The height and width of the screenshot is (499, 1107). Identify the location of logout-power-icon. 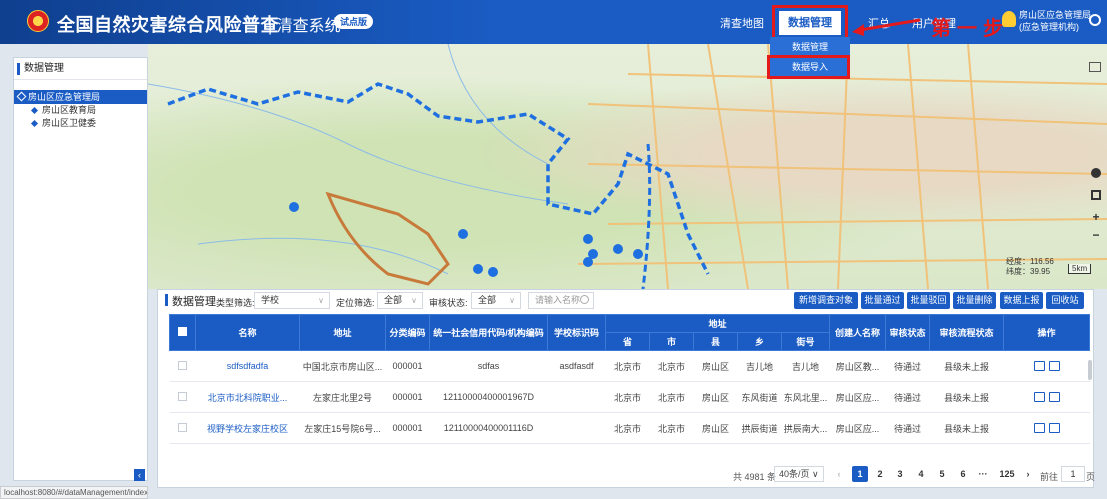
(1095, 20).